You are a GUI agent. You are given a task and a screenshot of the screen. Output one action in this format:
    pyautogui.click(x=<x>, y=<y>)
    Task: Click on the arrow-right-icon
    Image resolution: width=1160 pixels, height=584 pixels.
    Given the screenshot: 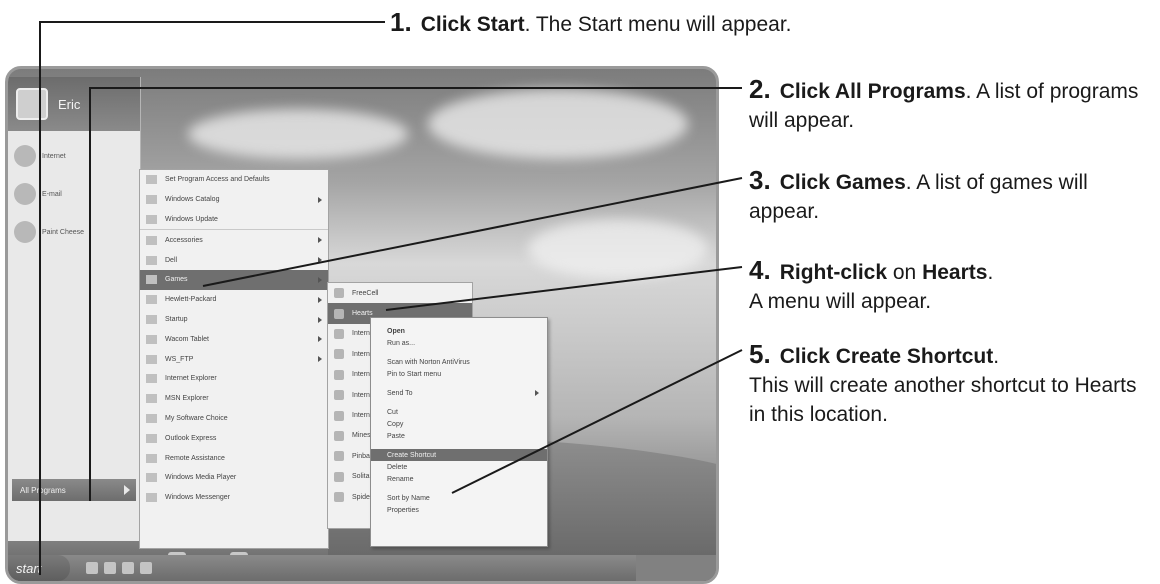 What is the action you would take?
    pyautogui.click(x=127, y=490)
    